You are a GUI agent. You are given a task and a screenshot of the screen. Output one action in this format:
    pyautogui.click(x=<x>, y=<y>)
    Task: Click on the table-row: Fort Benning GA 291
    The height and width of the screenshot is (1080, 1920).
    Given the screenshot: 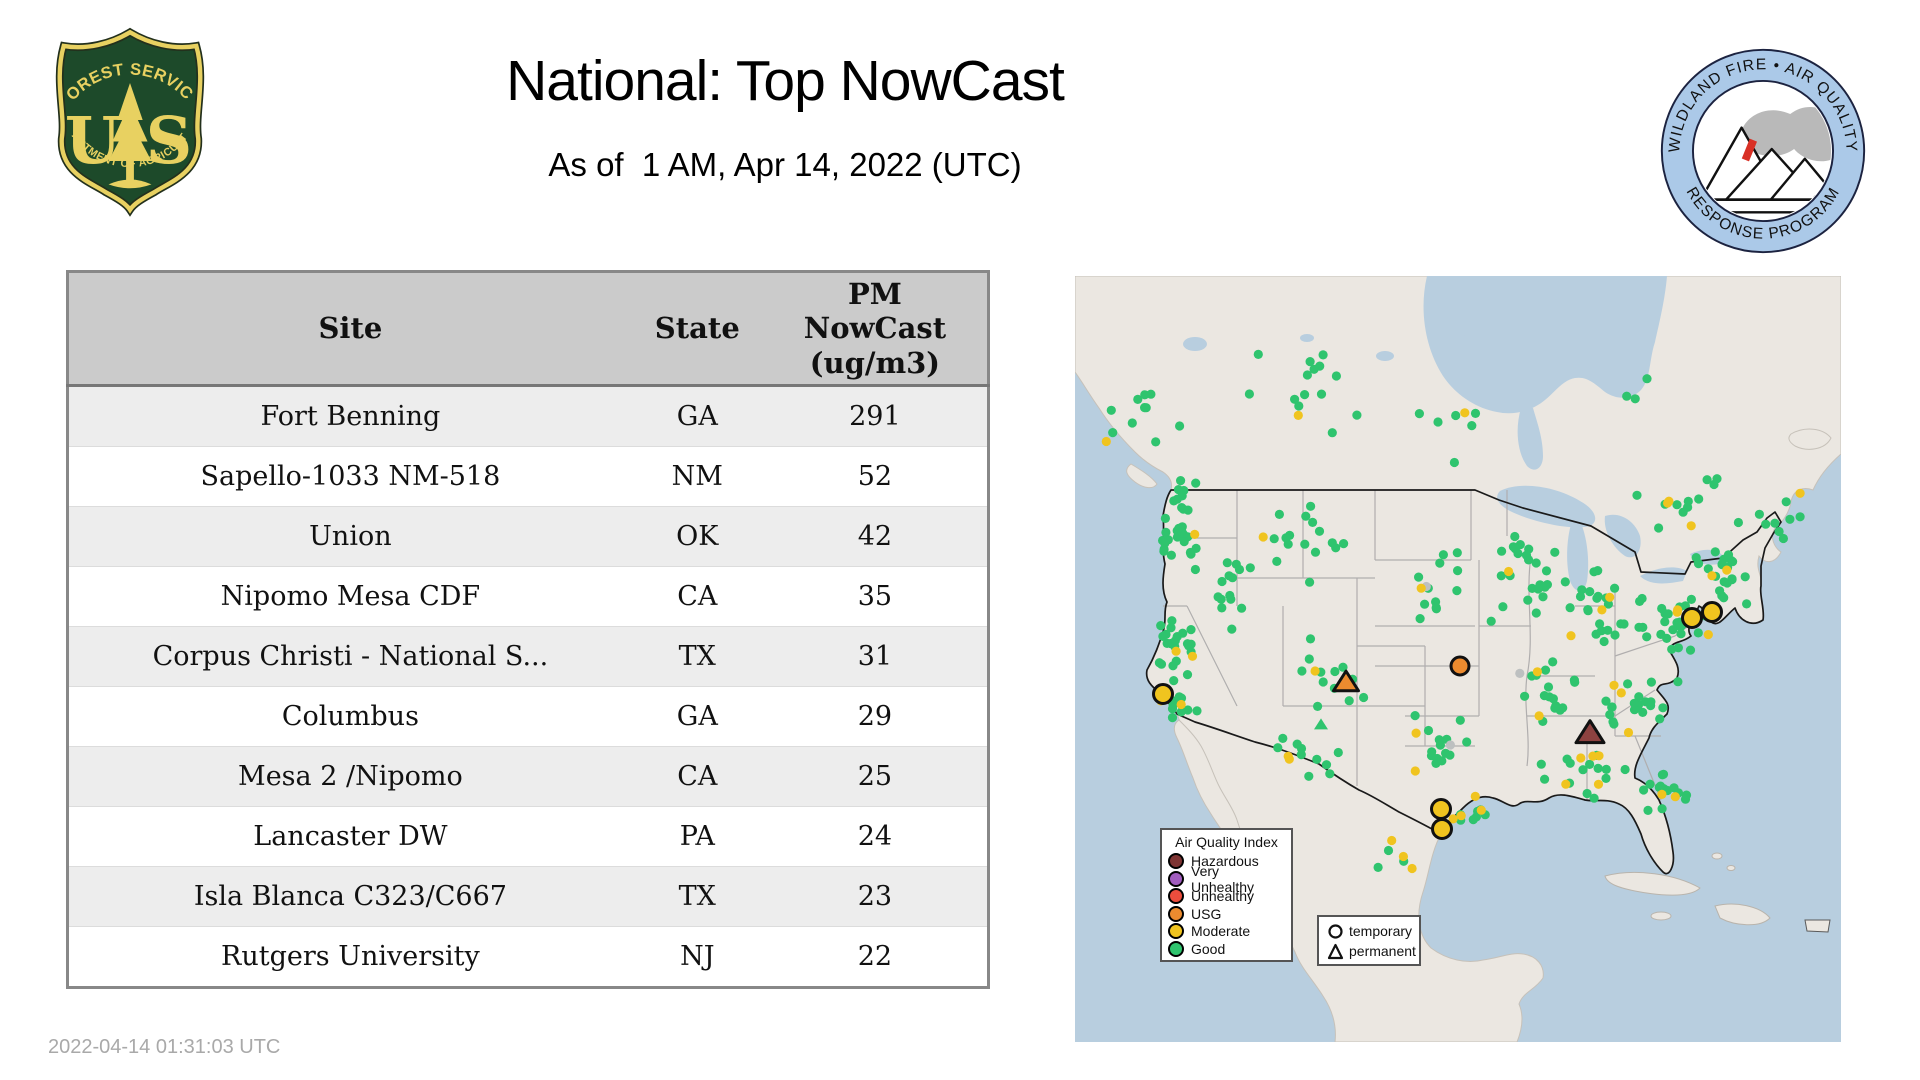 What is the action you would take?
    pyautogui.click(x=528, y=416)
    